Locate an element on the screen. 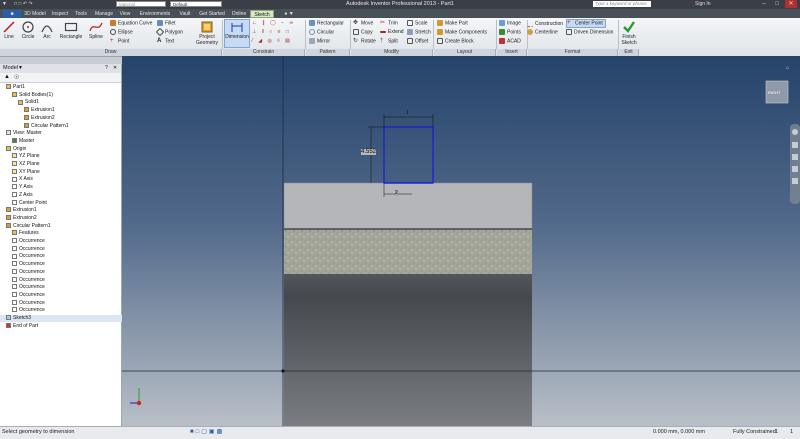 This screenshot has height=439, width=800. tab-3d-model: 3D Model is located at coordinates (35, 14).